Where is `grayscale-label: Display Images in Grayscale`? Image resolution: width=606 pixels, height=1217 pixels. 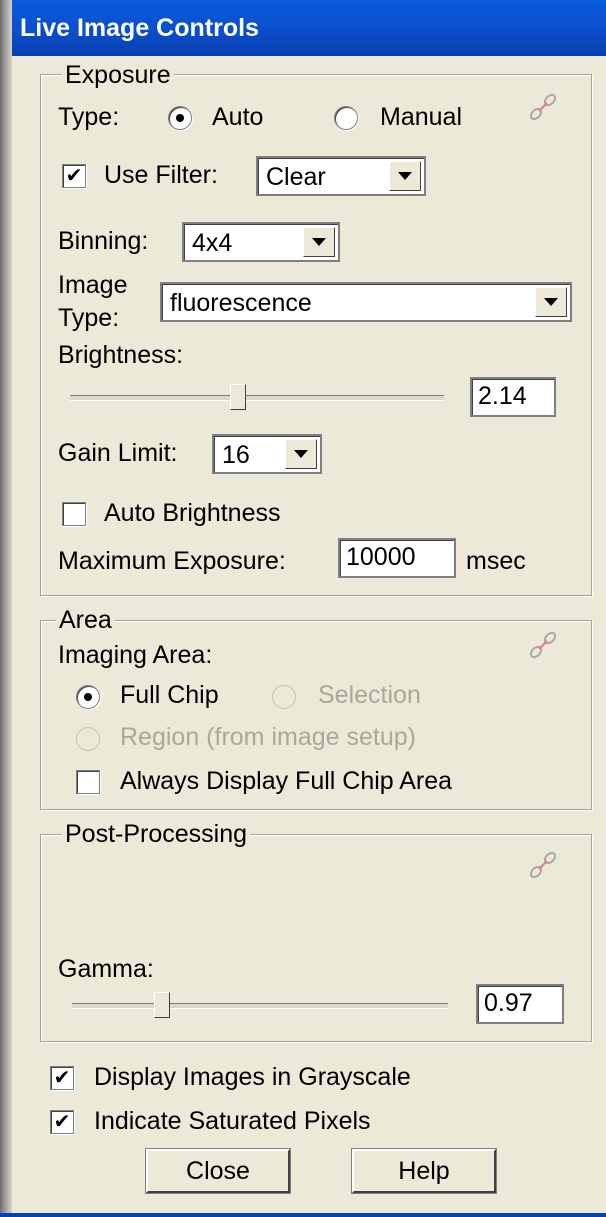 grayscale-label: Display Images in Grayscale is located at coordinates (252, 1077).